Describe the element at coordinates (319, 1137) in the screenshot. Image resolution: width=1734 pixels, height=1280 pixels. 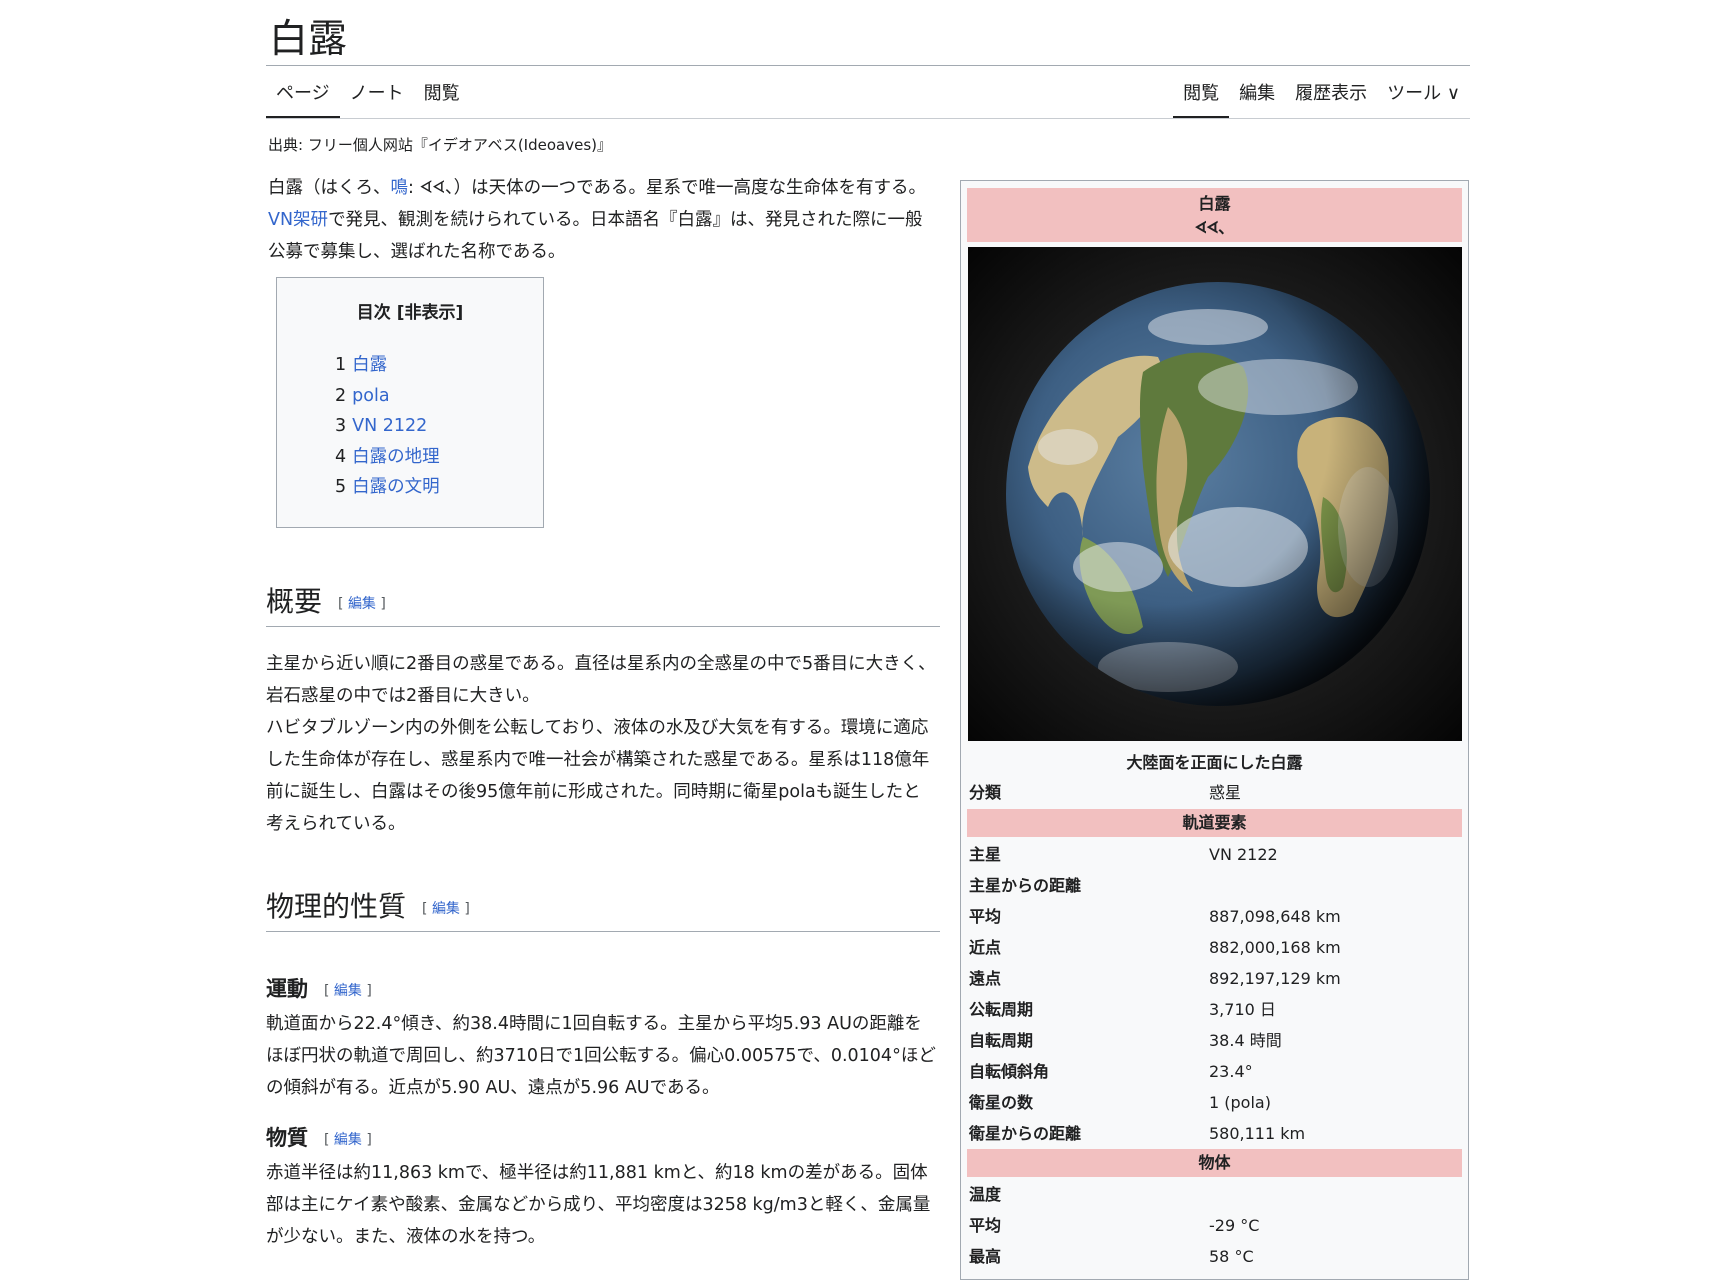
I see `subsection-heading-matter: 物質 [ 編集 ]` at that location.